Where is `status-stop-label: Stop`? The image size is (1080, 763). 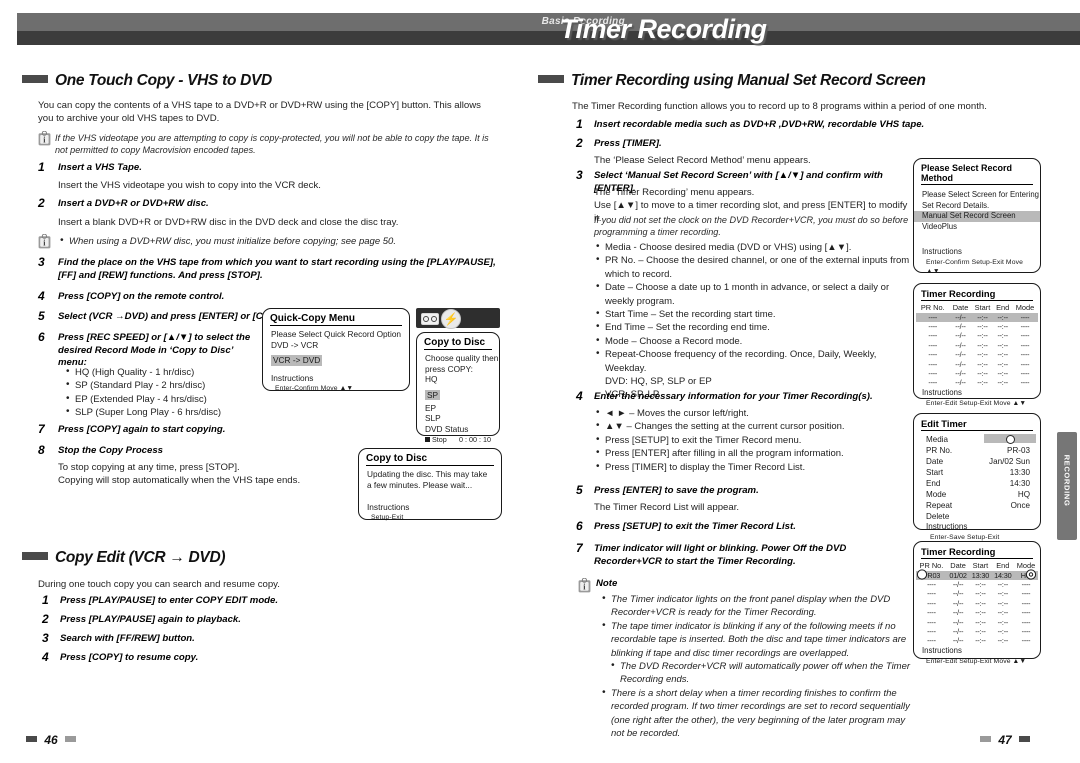 status-stop-label: Stop is located at coordinates (436, 440).